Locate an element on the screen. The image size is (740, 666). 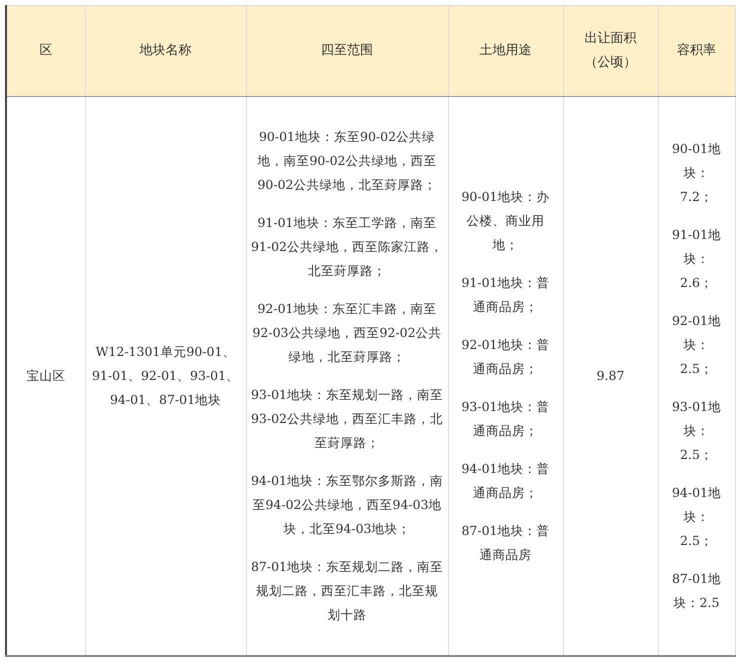
column-header: 土地用途 is located at coordinates (505, 51).